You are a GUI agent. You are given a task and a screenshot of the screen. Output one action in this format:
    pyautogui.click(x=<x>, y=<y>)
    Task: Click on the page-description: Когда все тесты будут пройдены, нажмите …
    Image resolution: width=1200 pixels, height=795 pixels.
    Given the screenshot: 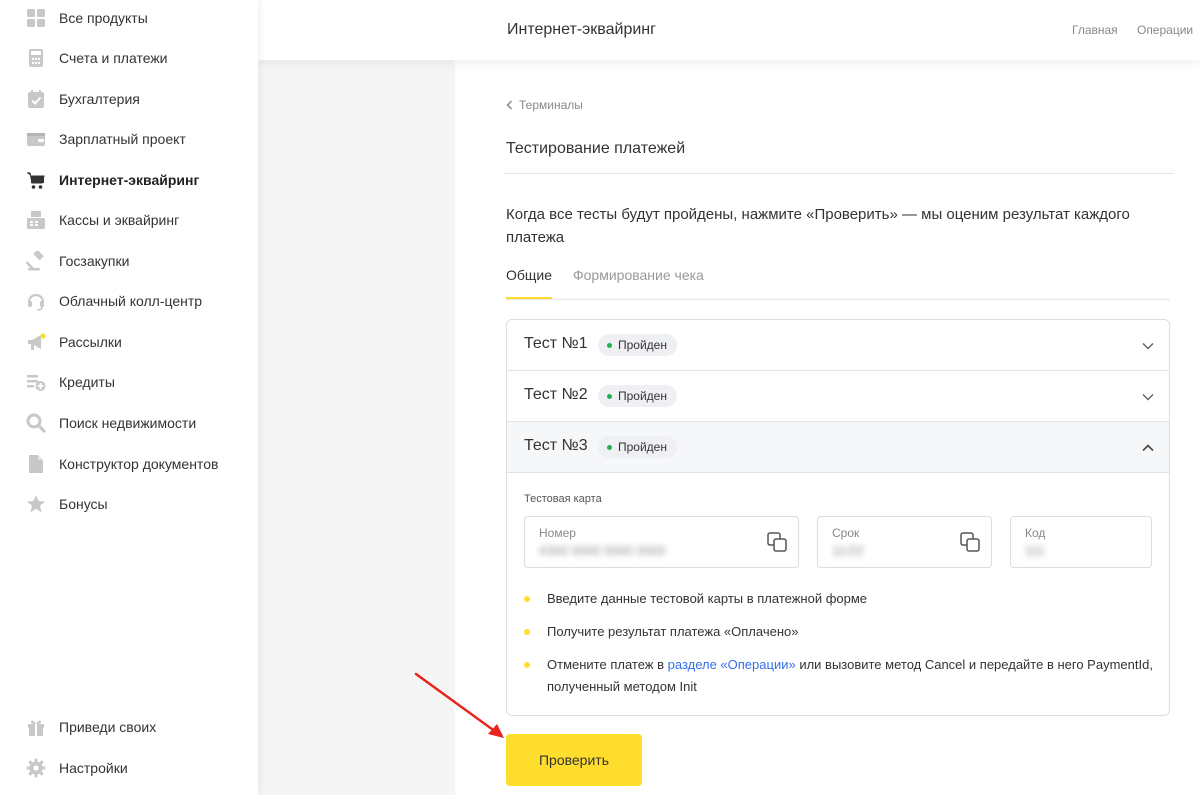 What is the action you would take?
    pyautogui.click(x=818, y=226)
    